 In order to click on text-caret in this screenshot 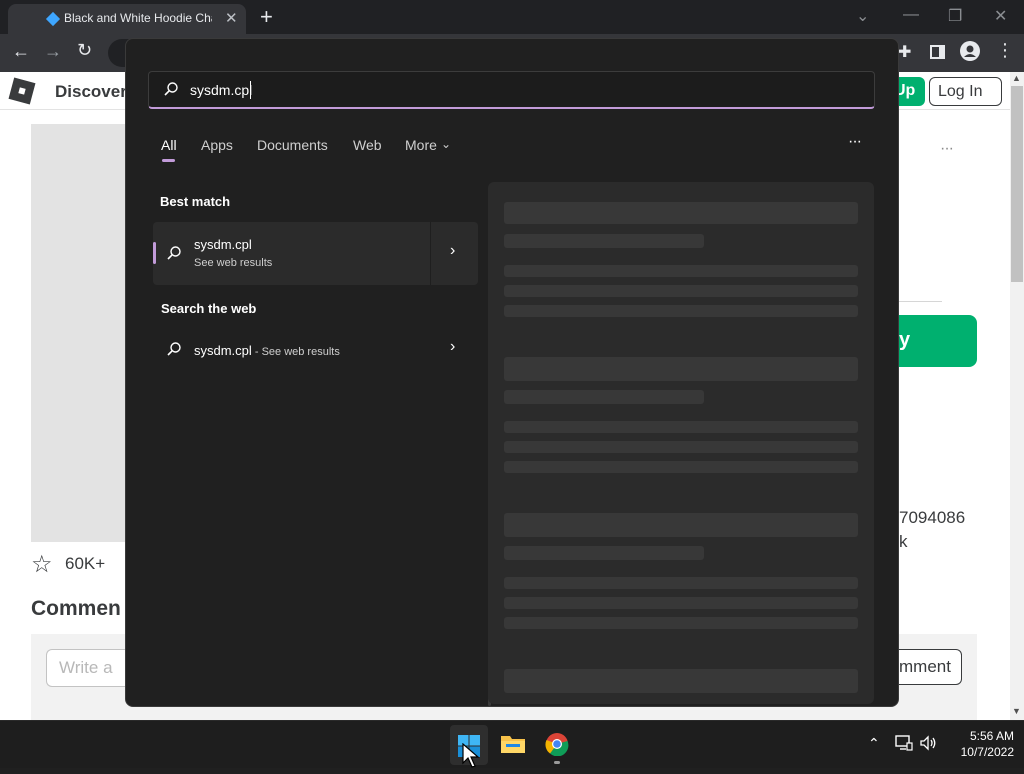, I will do `click(250, 90)`.